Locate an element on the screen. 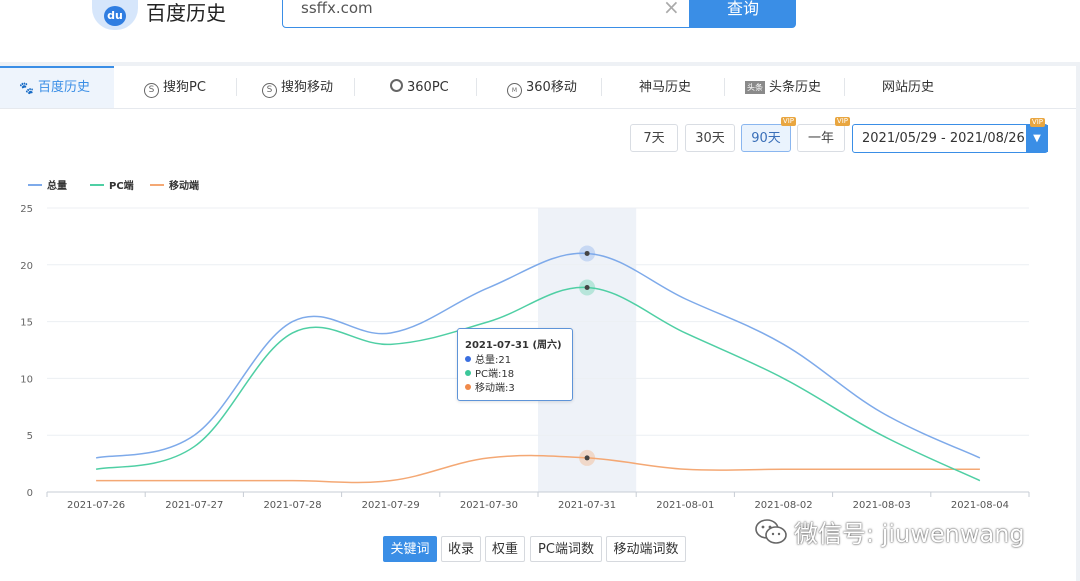 This screenshot has height=581, width=1080. metric-pc-words-button: PC端词数 is located at coordinates (566, 549).